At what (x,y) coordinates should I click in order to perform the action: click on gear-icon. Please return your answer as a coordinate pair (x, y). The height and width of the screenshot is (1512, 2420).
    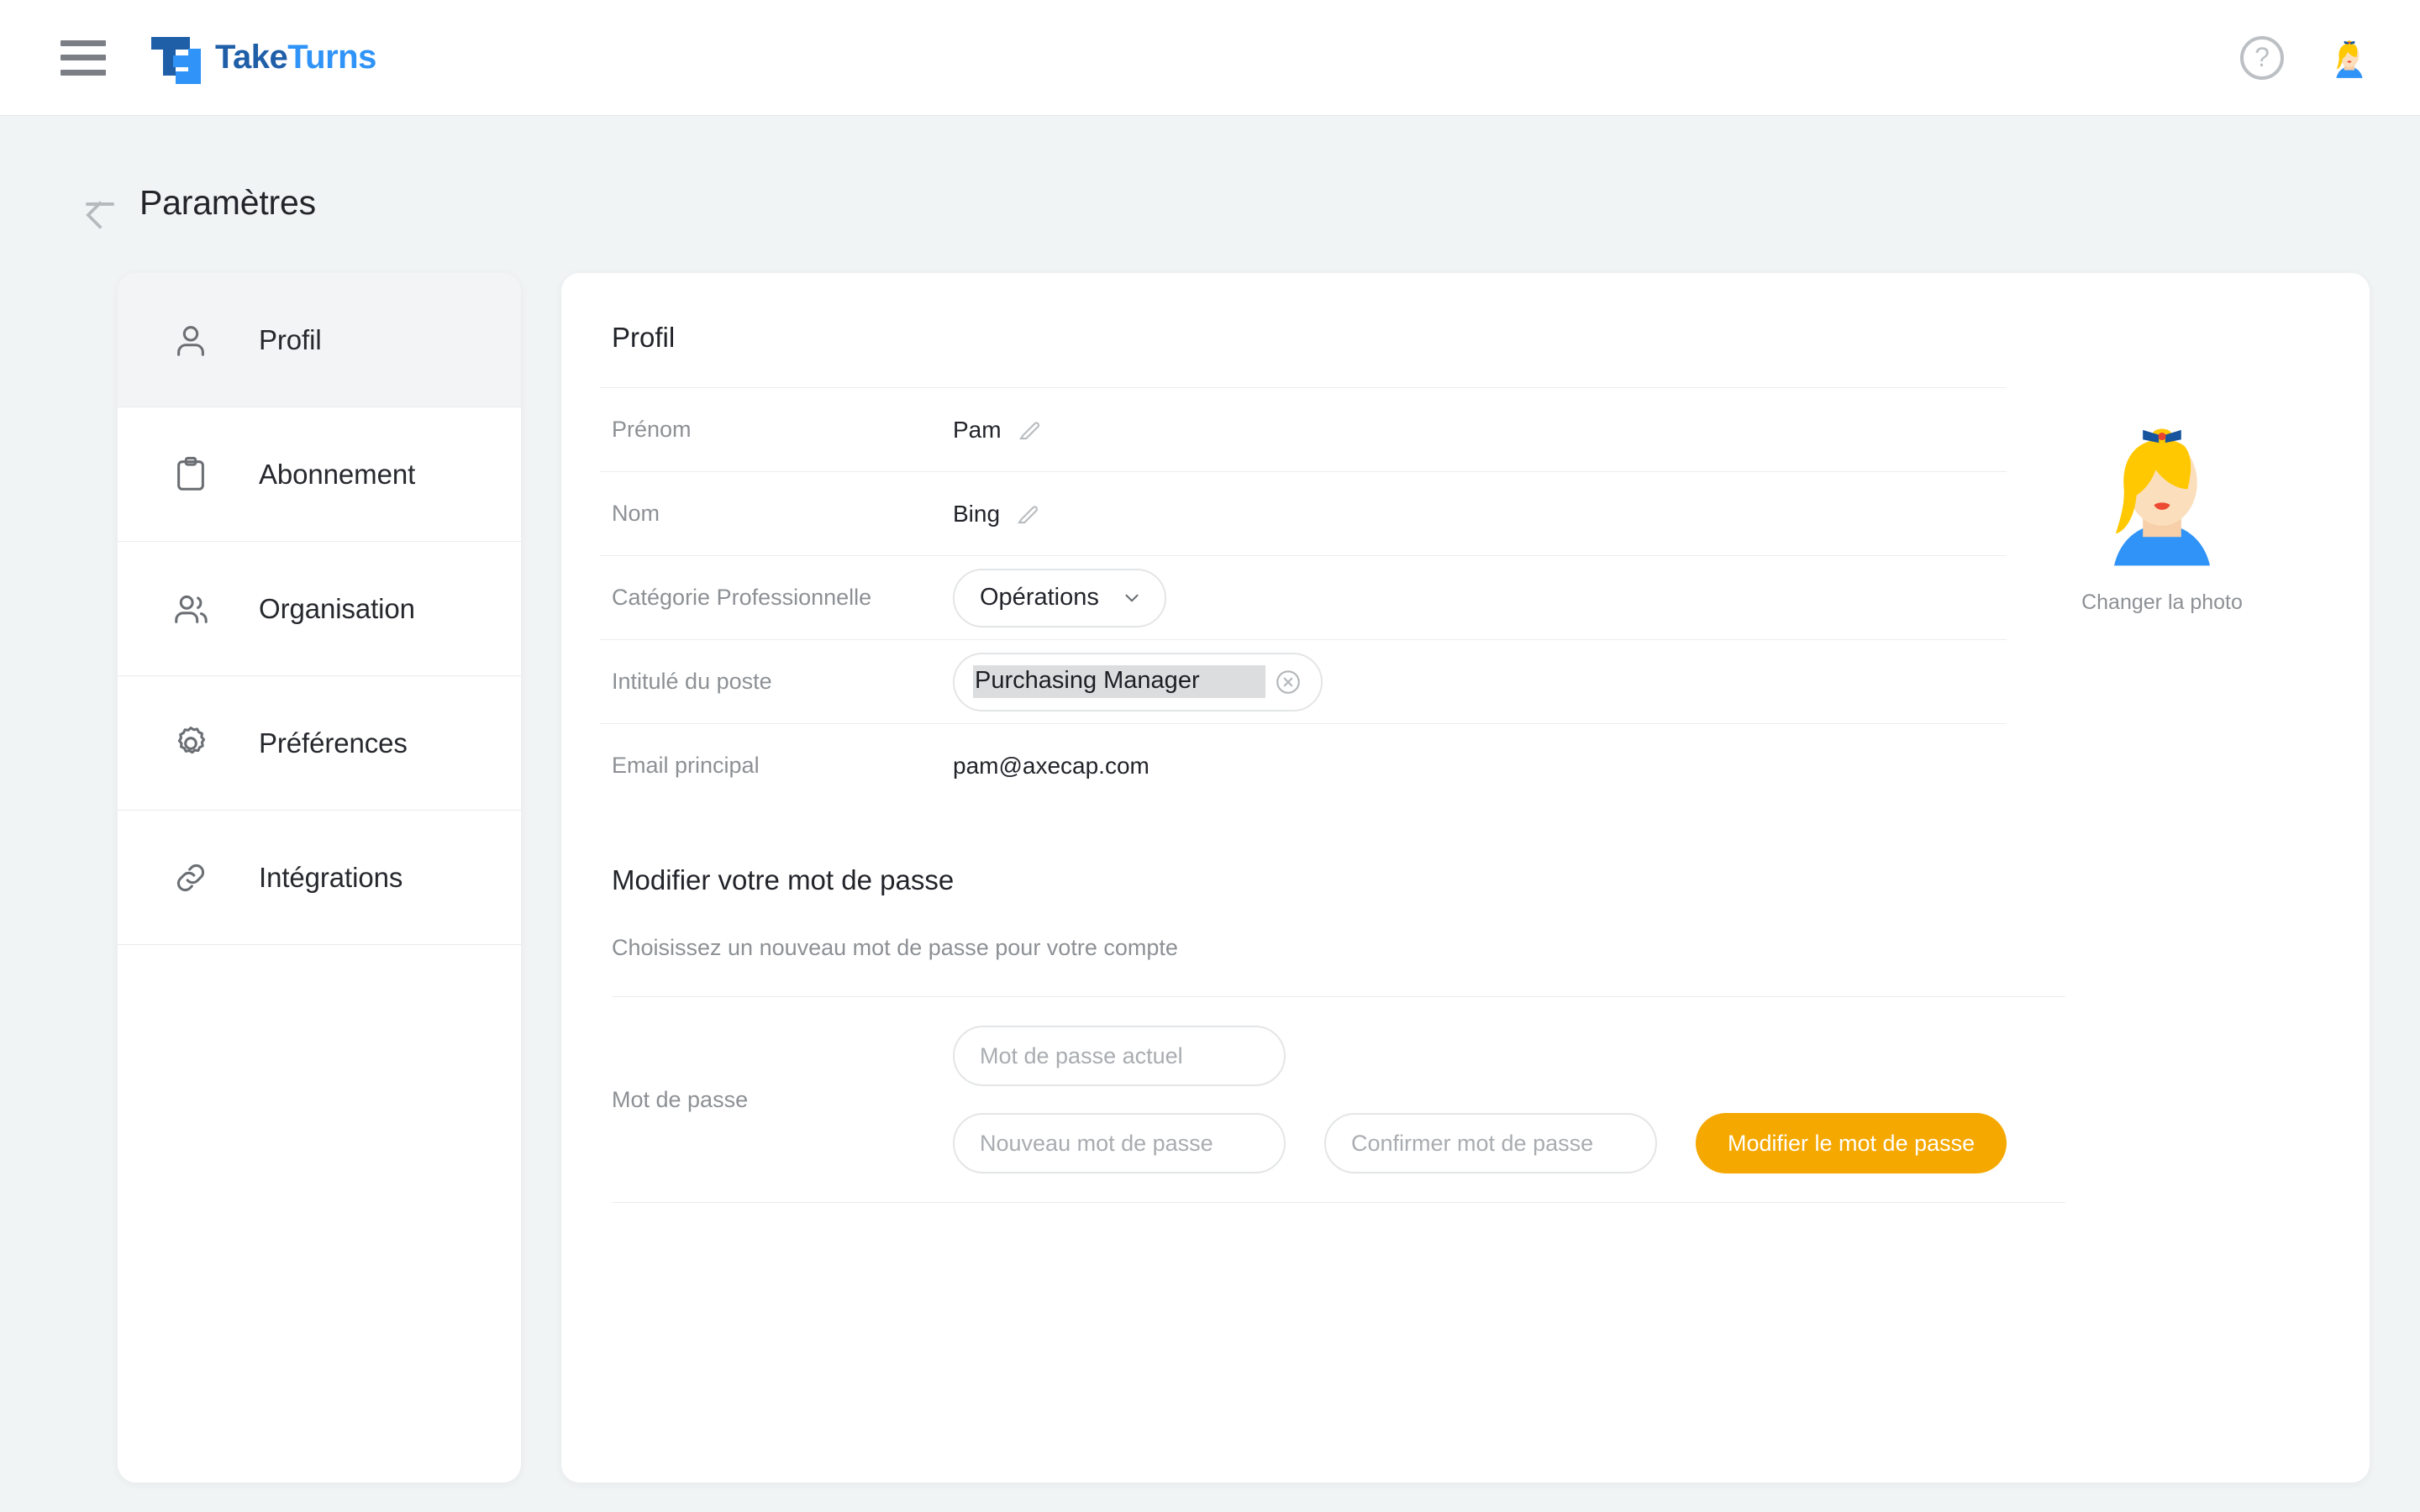
    Looking at the image, I should click on (191, 743).